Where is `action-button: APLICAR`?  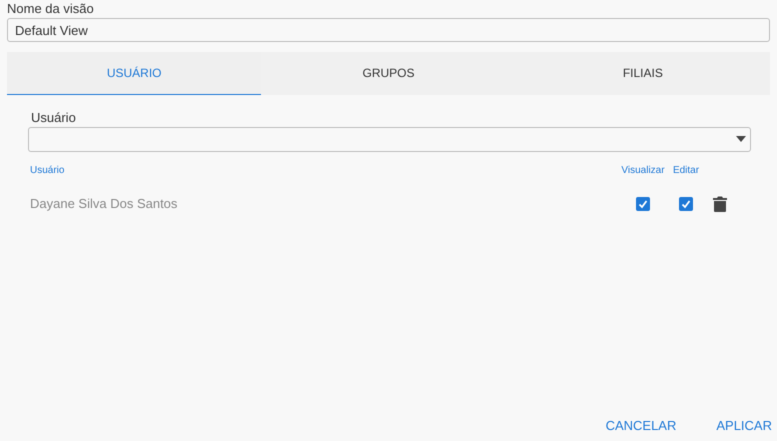 action-button: APLICAR is located at coordinates (744, 425).